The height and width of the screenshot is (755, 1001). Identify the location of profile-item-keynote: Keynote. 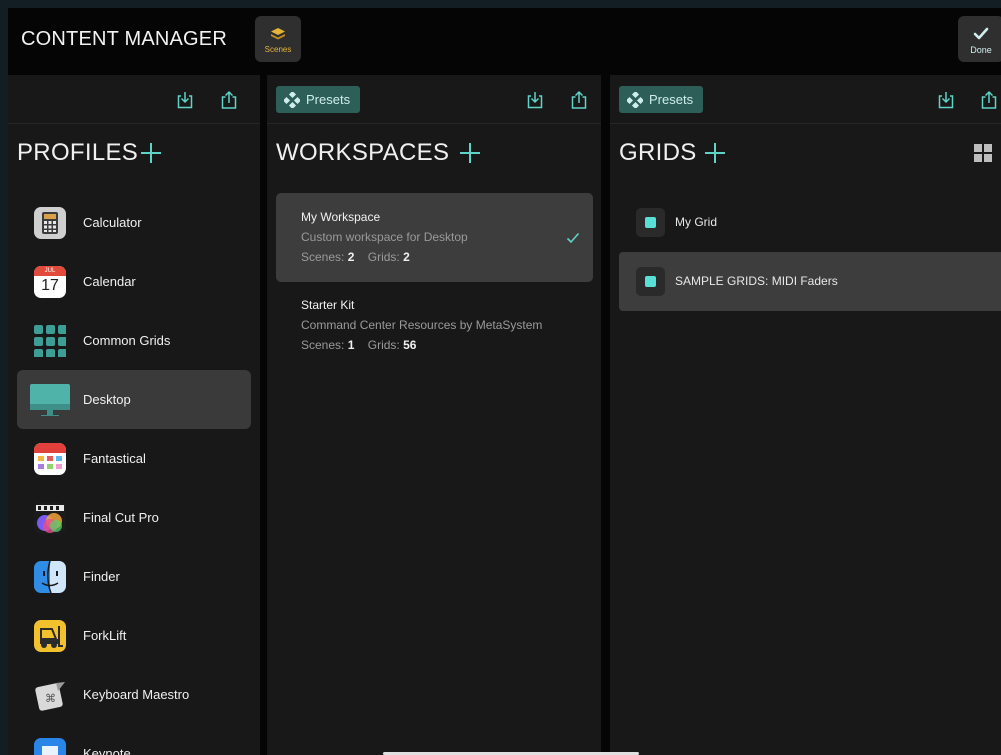
(134, 739).